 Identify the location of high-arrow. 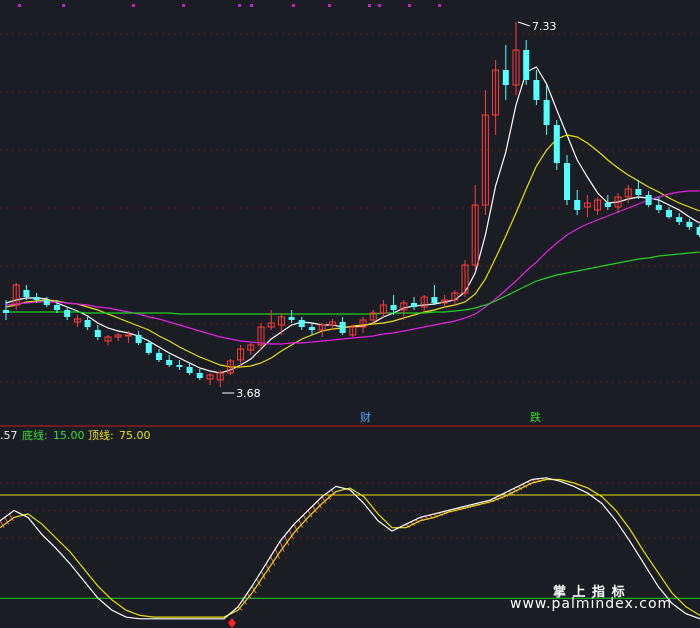
(524, 24).